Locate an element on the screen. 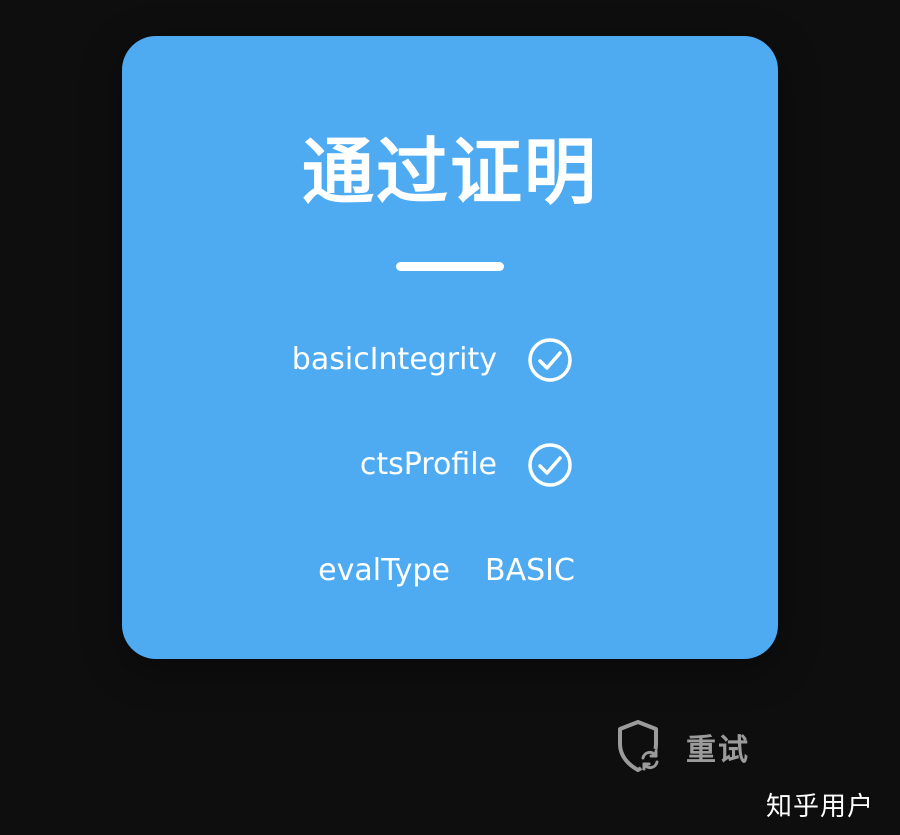 The image size is (900, 835). card-title: 通过证明 is located at coordinates (449, 172).